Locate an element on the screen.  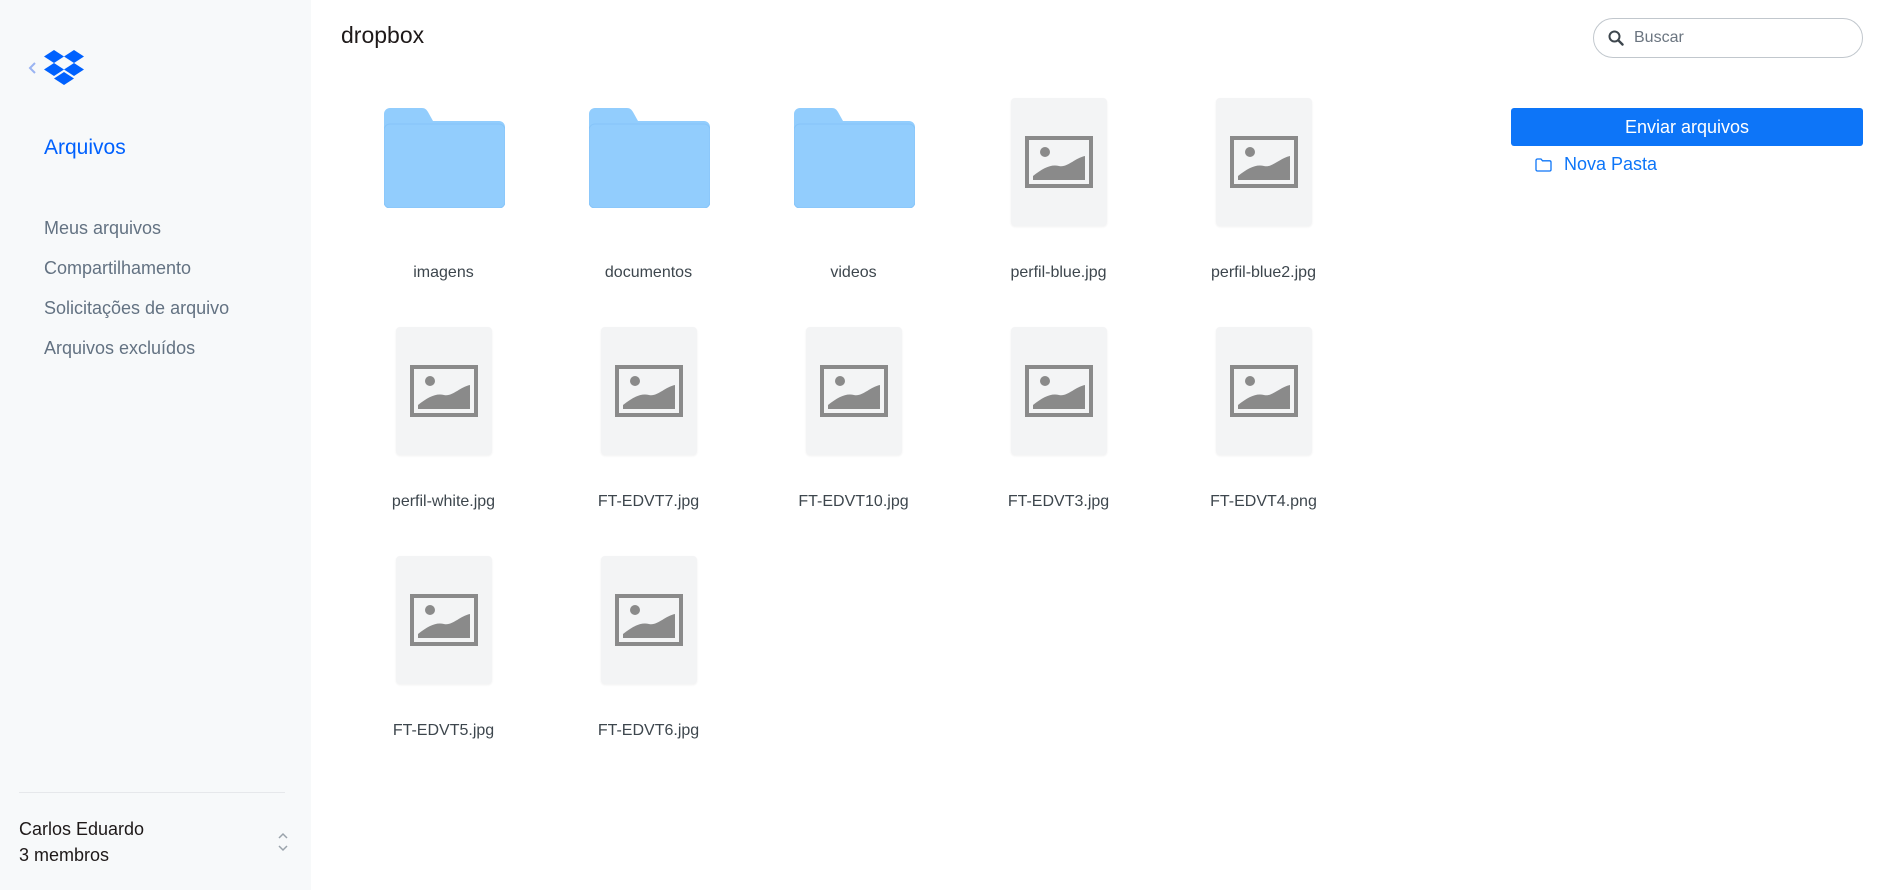
file-name: perfil-white.jpg is located at coordinates (443, 501).